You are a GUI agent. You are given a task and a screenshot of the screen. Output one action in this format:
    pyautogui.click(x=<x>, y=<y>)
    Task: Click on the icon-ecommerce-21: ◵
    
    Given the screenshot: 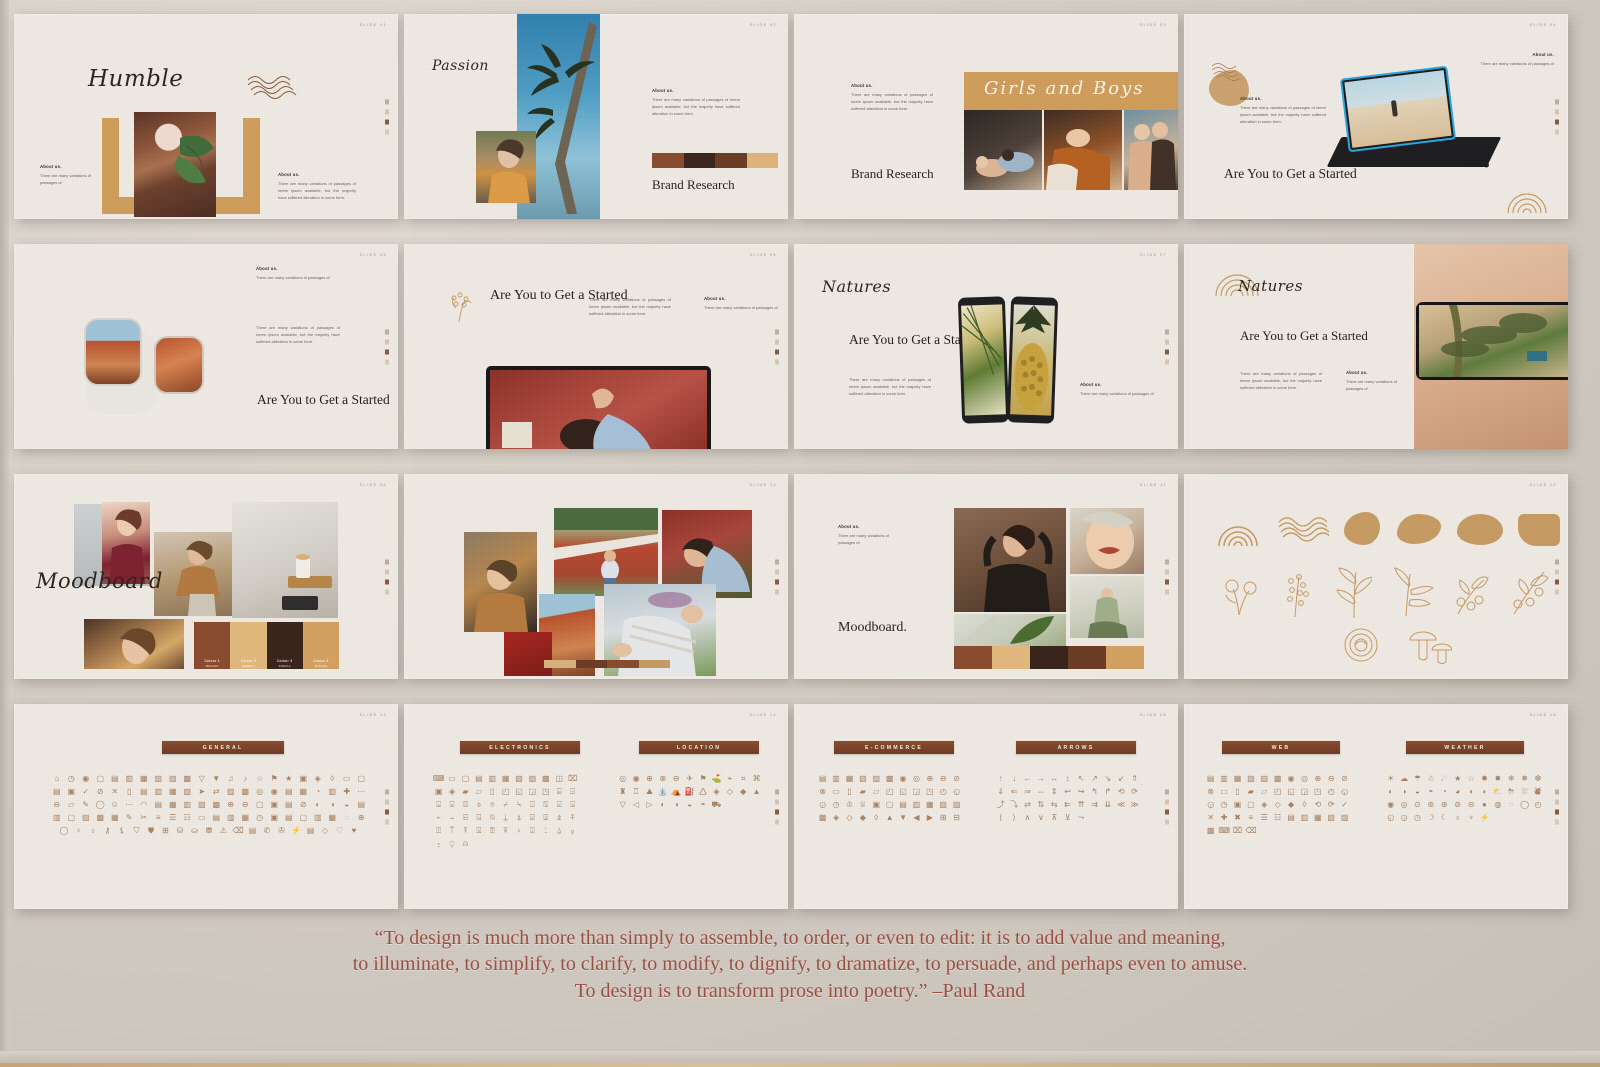 What is the action you would take?
    pyautogui.click(x=956, y=791)
    